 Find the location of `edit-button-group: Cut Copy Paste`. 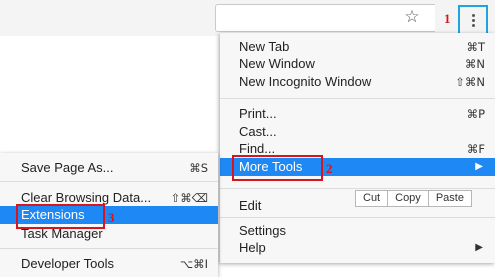

edit-button-group: Cut Copy Paste is located at coordinates (413, 198).